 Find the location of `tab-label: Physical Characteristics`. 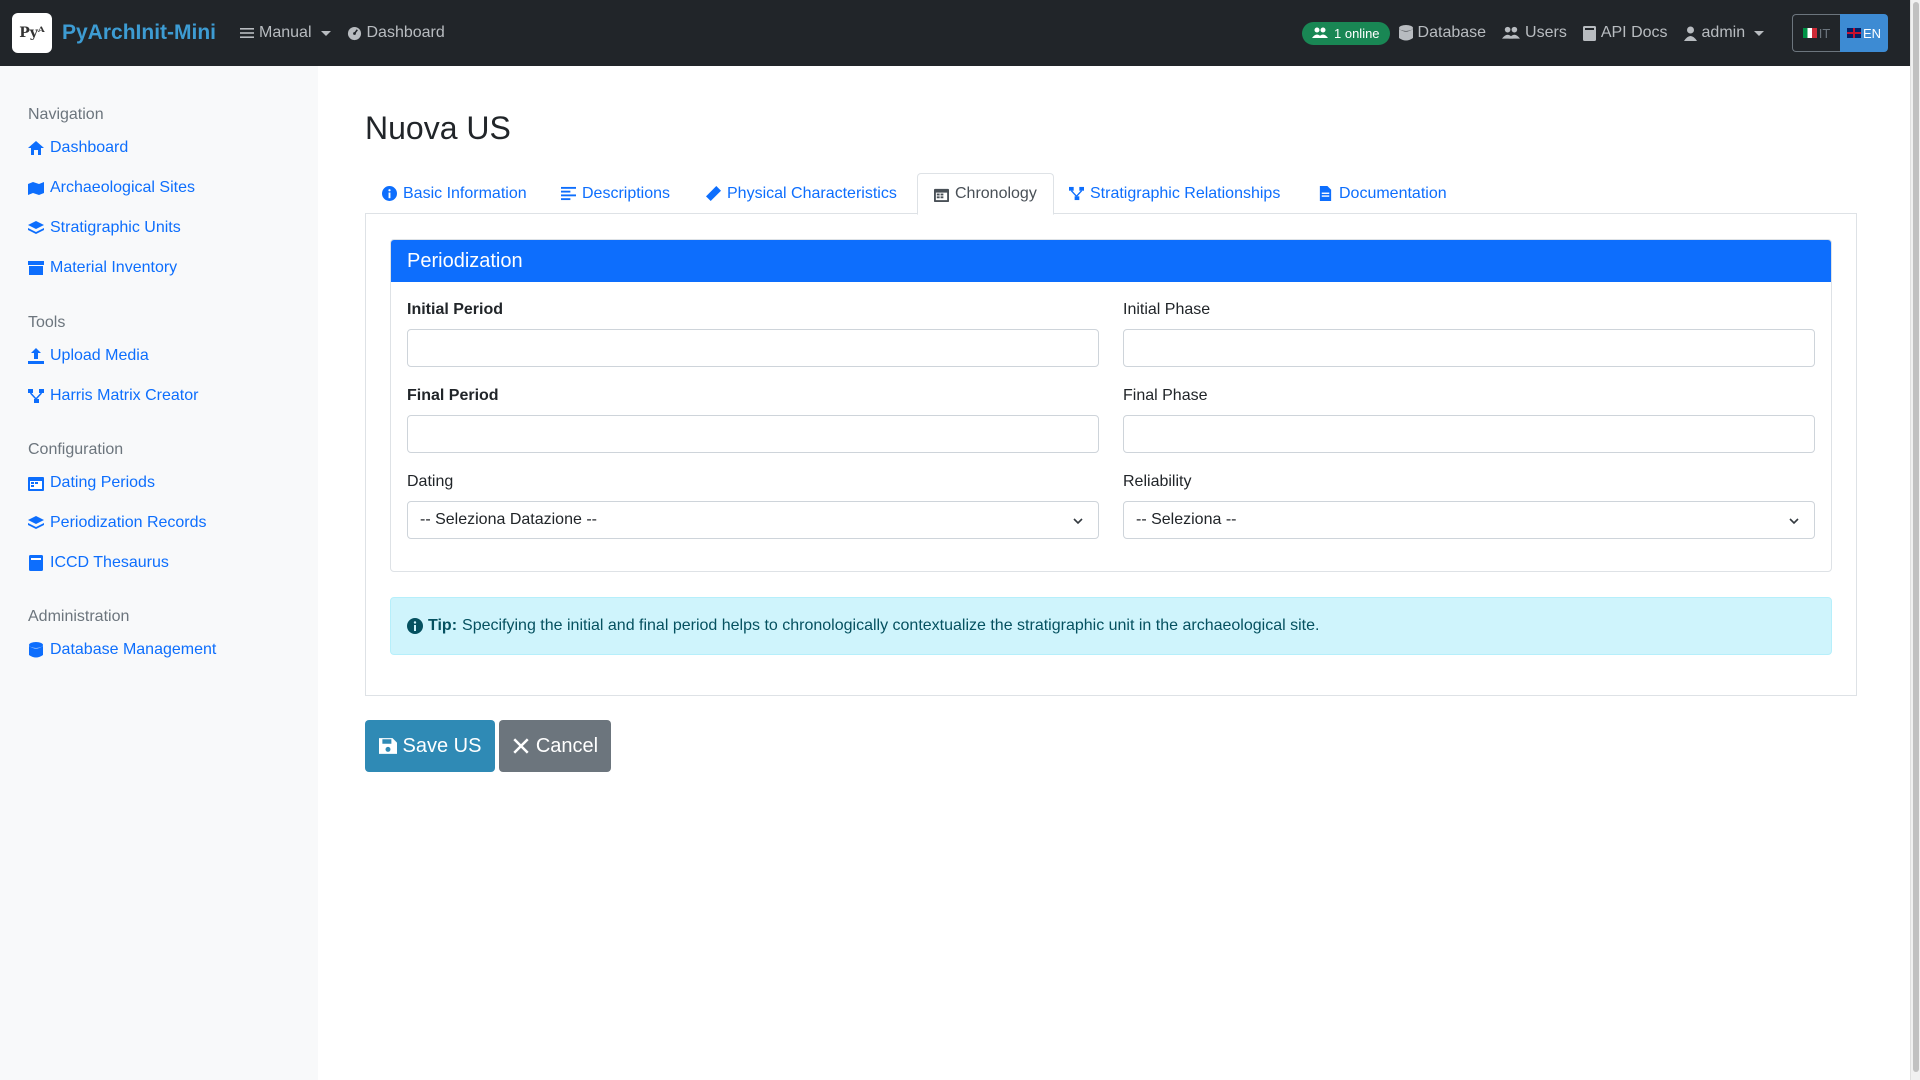

tab-label: Physical Characteristics is located at coordinates (812, 193).